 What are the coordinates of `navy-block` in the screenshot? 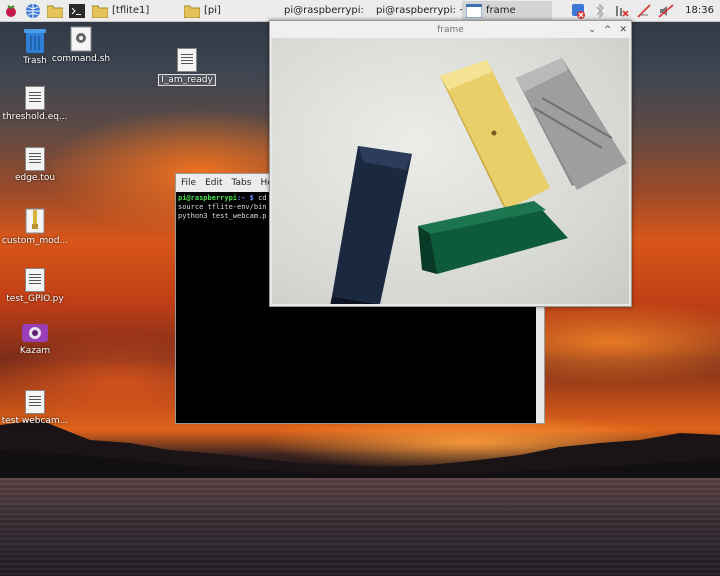 It's located at (371, 225).